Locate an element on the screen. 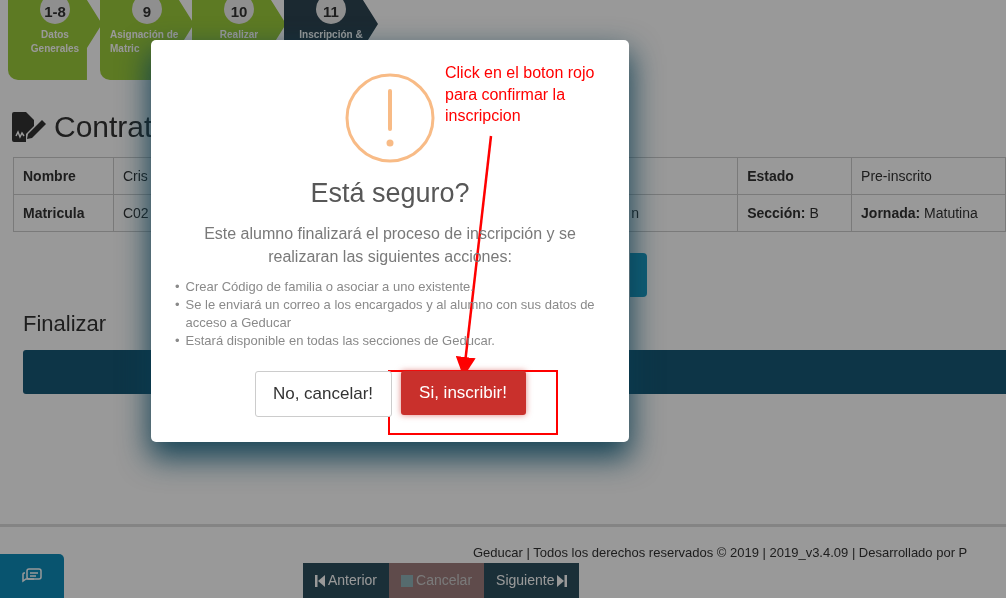 The width and height of the screenshot is (1006, 598). nav-button: Siguiente is located at coordinates (532, 580).